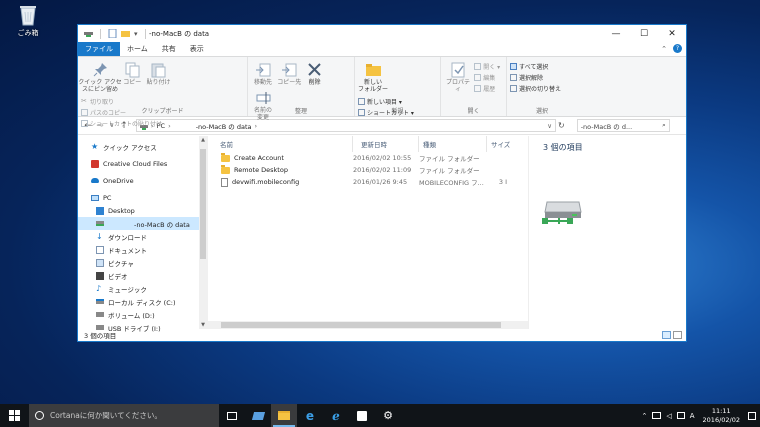 Image resolution: width=760 pixels, height=427 pixels. What do you see at coordinates (124, 415) in the screenshot?
I see `cortana-search-box: Cortanaに何か聞いてください。` at bounding box center [124, 415].